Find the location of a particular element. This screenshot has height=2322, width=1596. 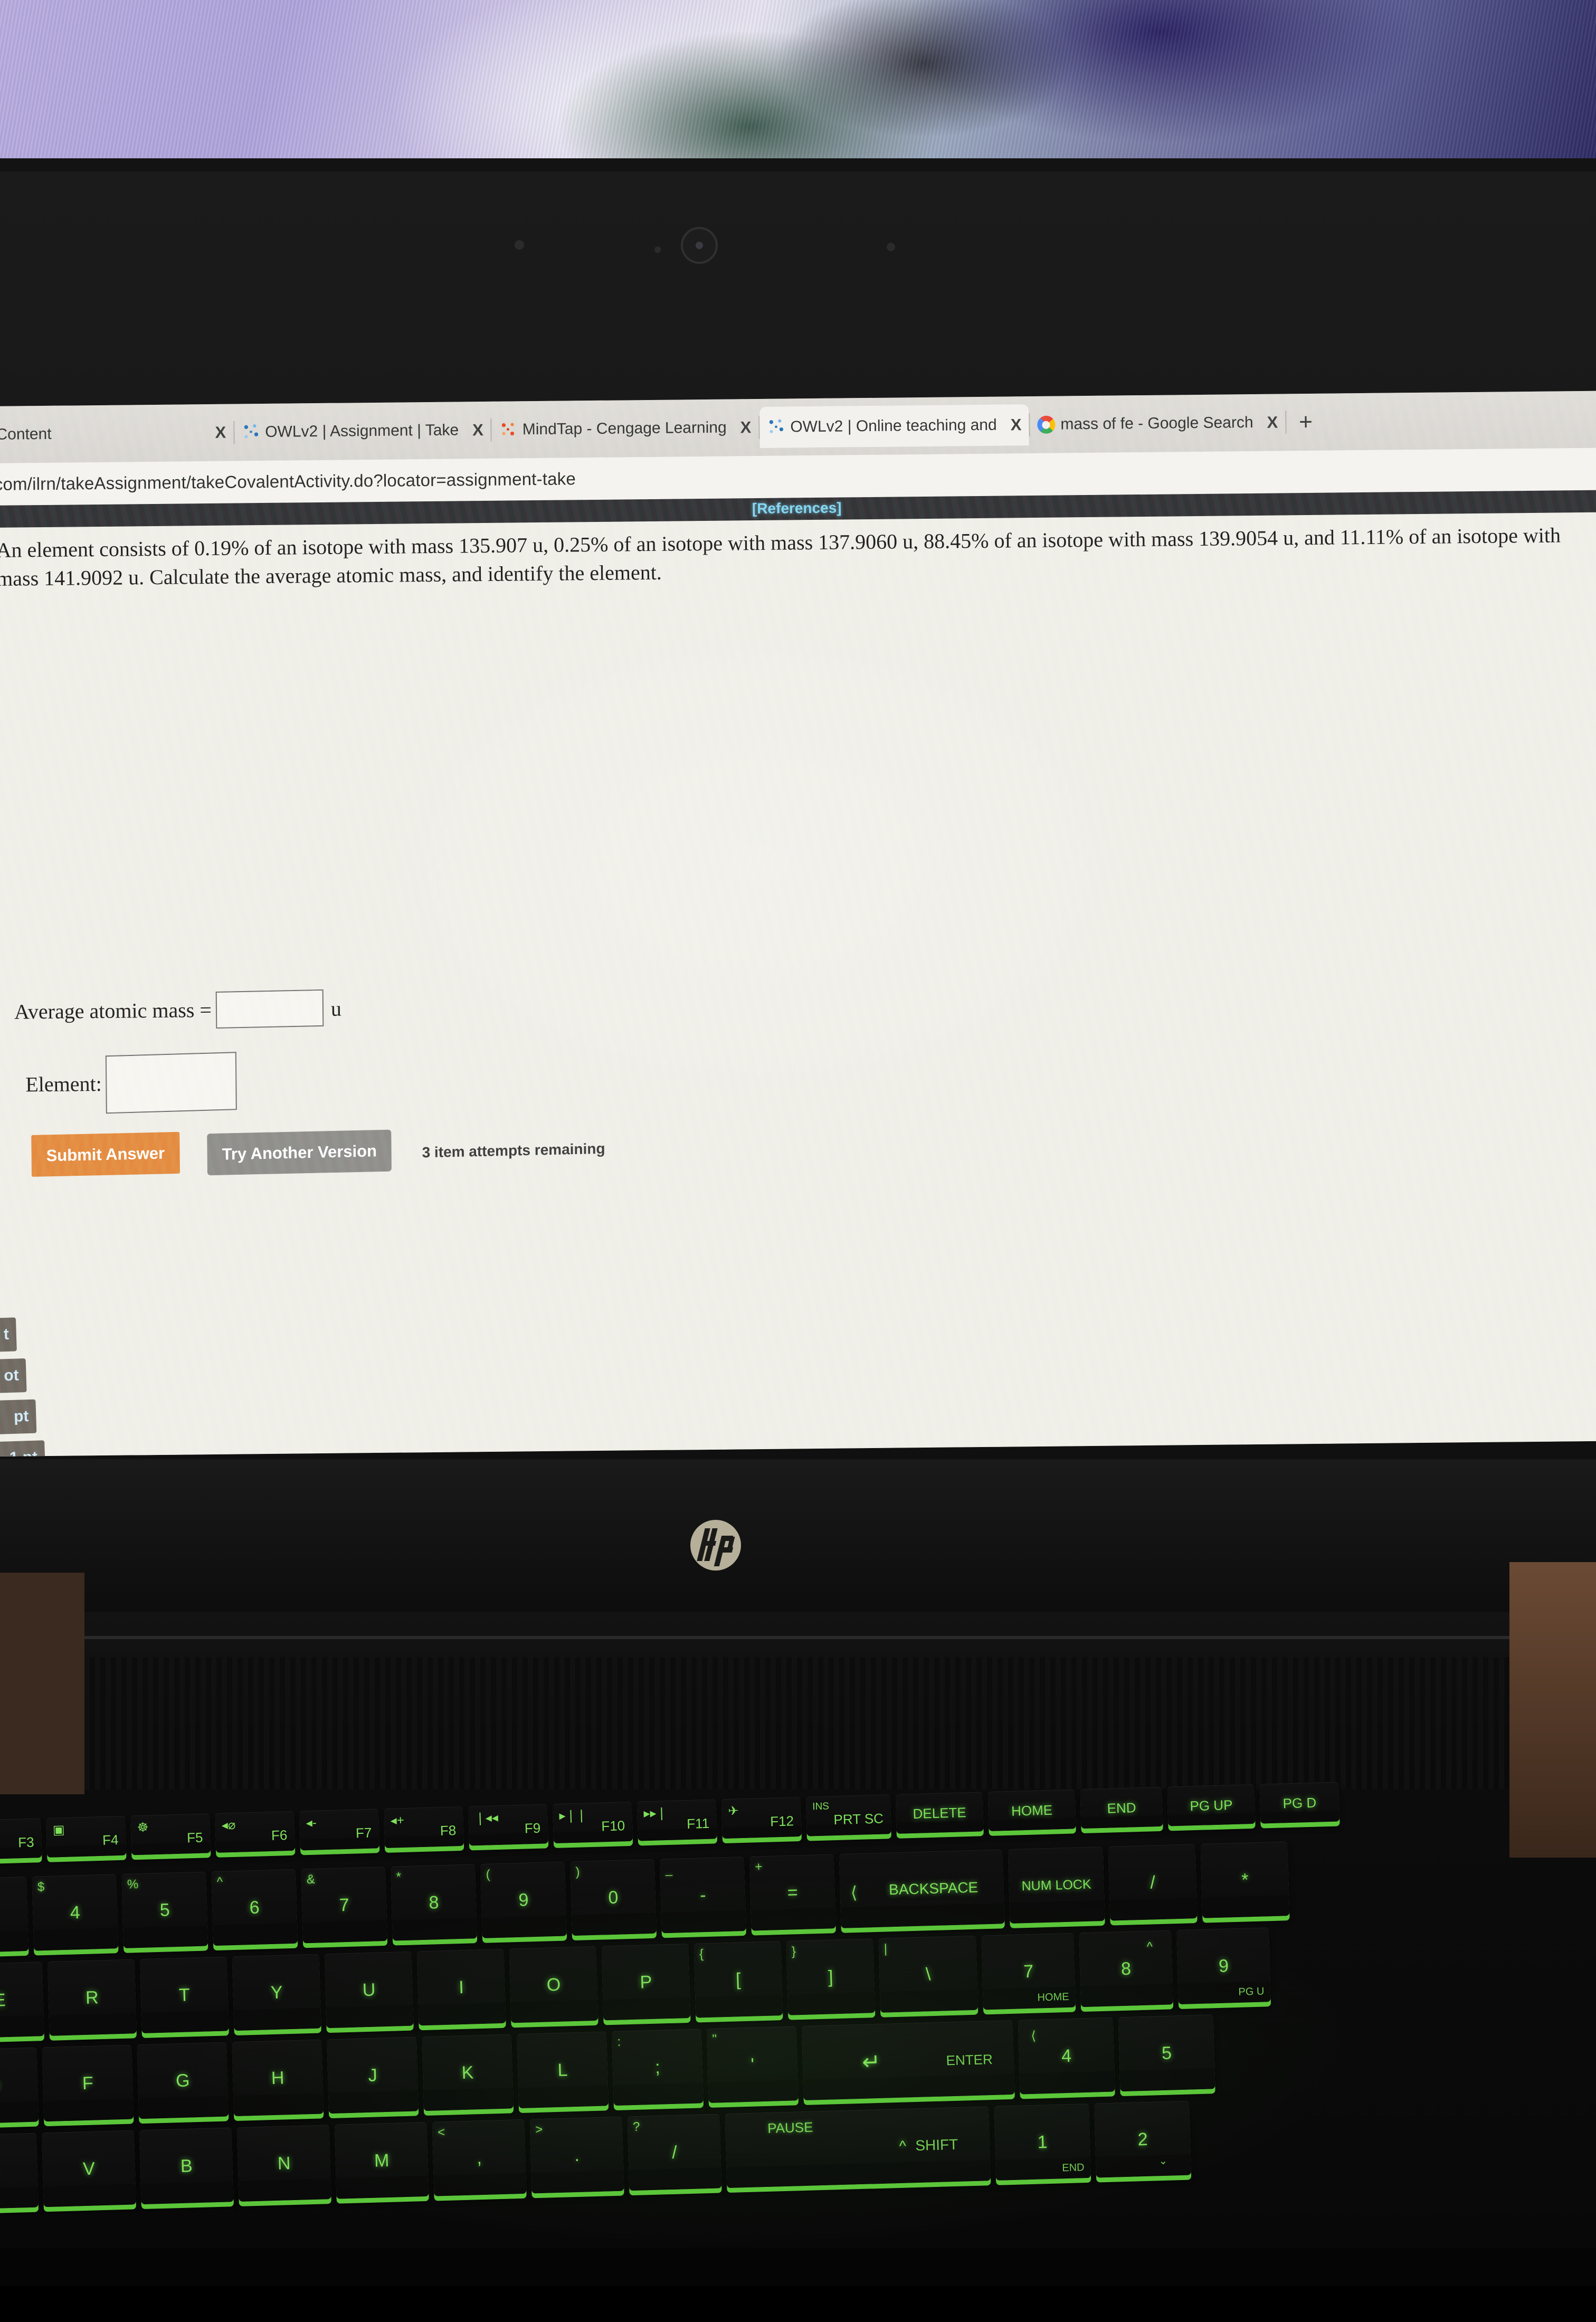

key-h: H is located at coordinates (278, 2077).